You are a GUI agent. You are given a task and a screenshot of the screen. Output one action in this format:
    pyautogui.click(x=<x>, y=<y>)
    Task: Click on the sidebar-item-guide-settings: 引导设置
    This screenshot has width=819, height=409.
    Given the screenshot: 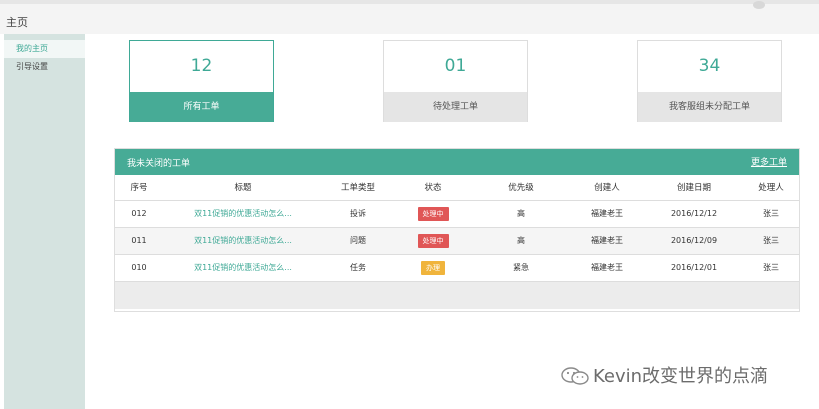 What is the action you would take?
    pyautogui.click(x=44, y=67)
    